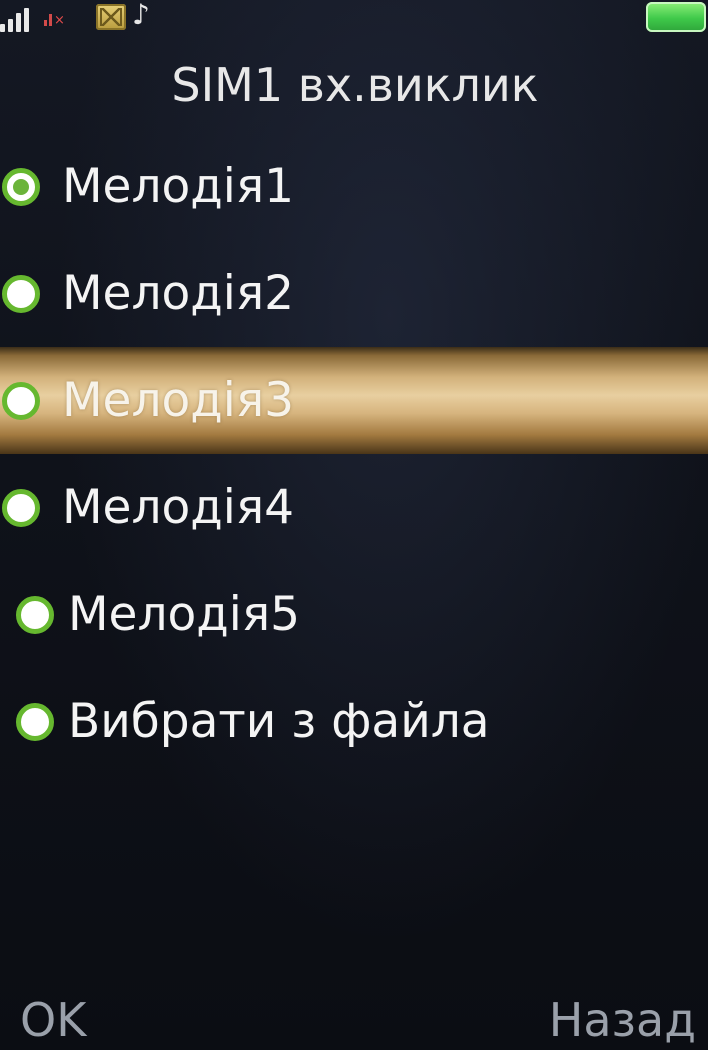 The height and width of the screenshot is (1050, 708). What do you see at coordinates (56, 19) in the screenshot?
I see `sim2-no-signal-icon: ×` at bounding box center [56, 19].